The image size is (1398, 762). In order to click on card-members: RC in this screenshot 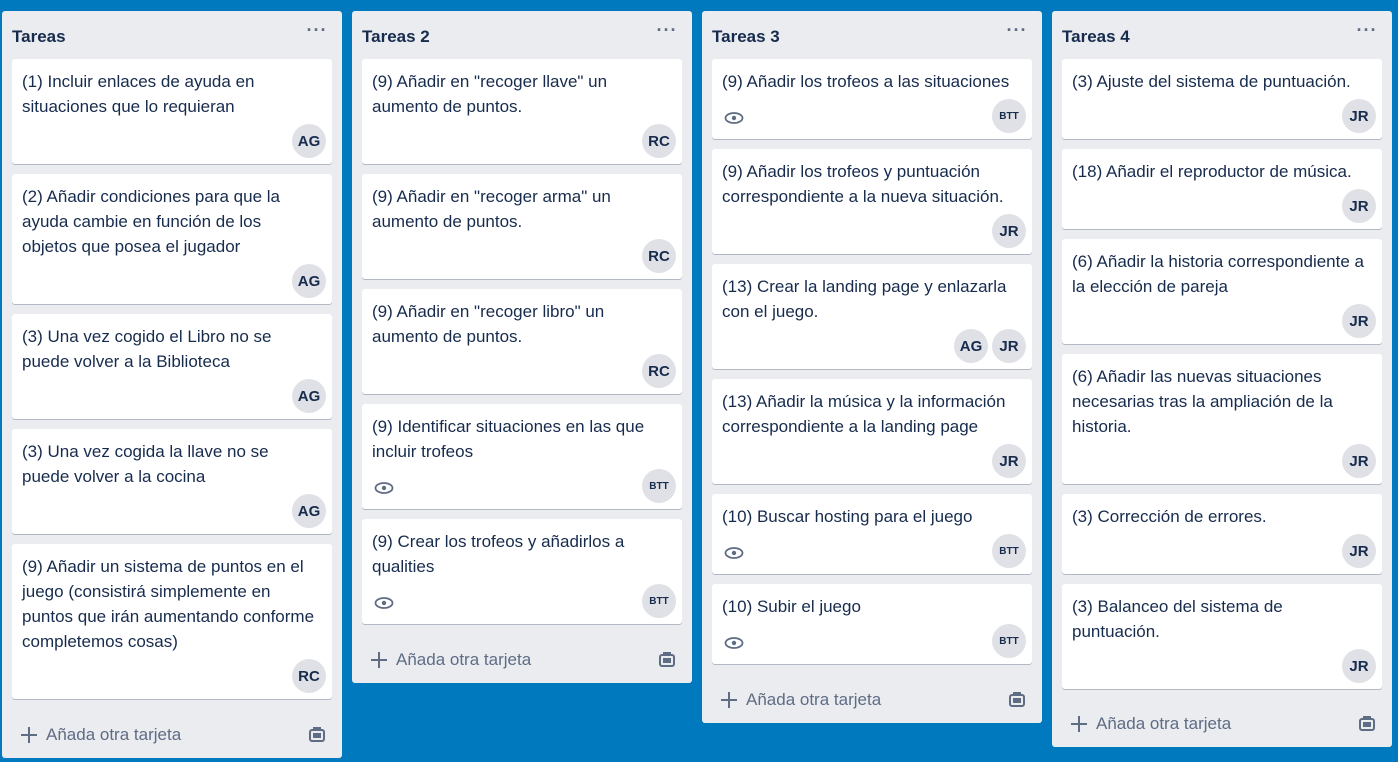, I will do `click(659, 256)`.